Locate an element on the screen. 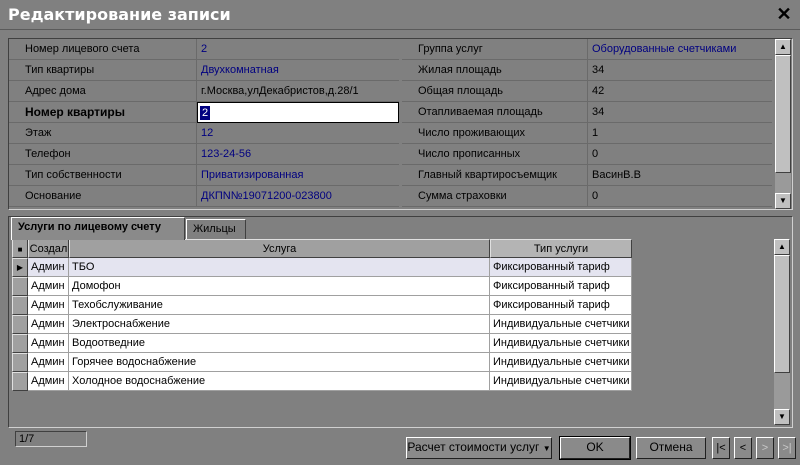 The width and height of the screenshot is (800, 465). property-value: 12 is located at coordinates (298, 133).